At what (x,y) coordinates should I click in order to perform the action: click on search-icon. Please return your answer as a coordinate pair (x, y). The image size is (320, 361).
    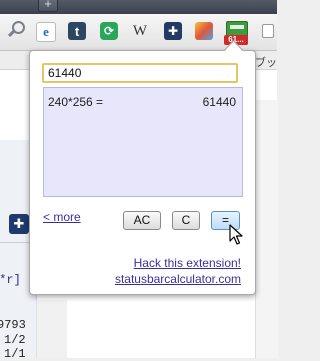
    Looking at the image, I should click on (15, 30).